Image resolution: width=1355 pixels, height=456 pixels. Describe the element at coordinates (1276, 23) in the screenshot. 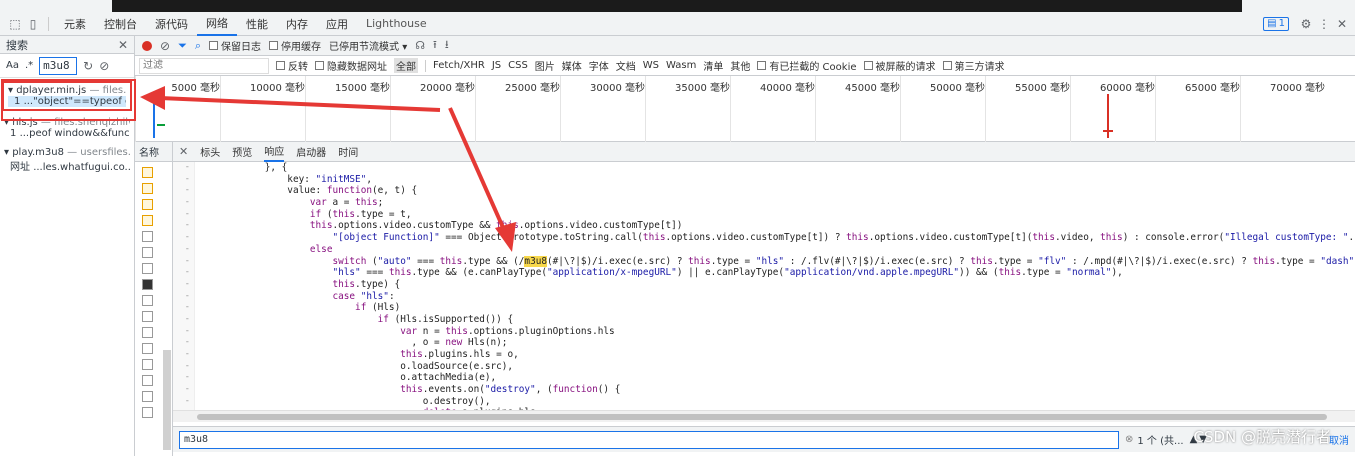

I see `issues-badge: ▤ 1` at that location.